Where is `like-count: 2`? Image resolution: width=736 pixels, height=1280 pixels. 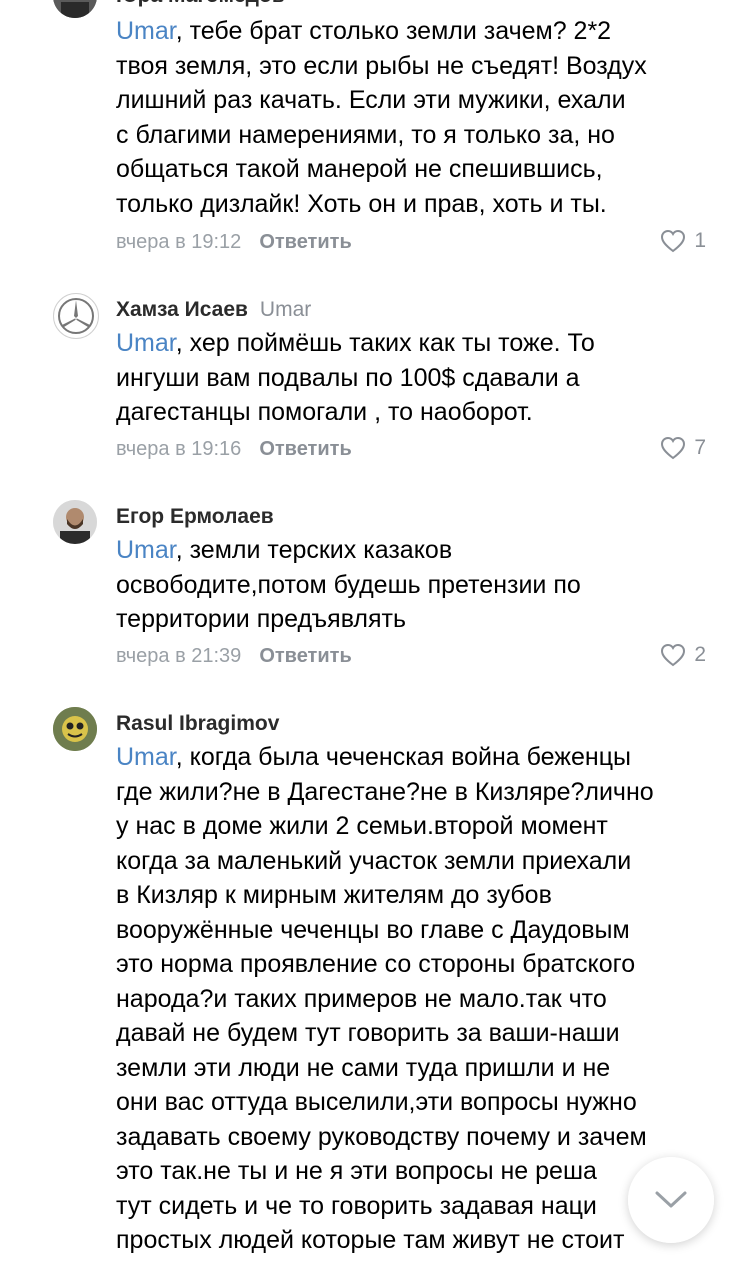
like-count: 2 is located at coordinates (700, 654).